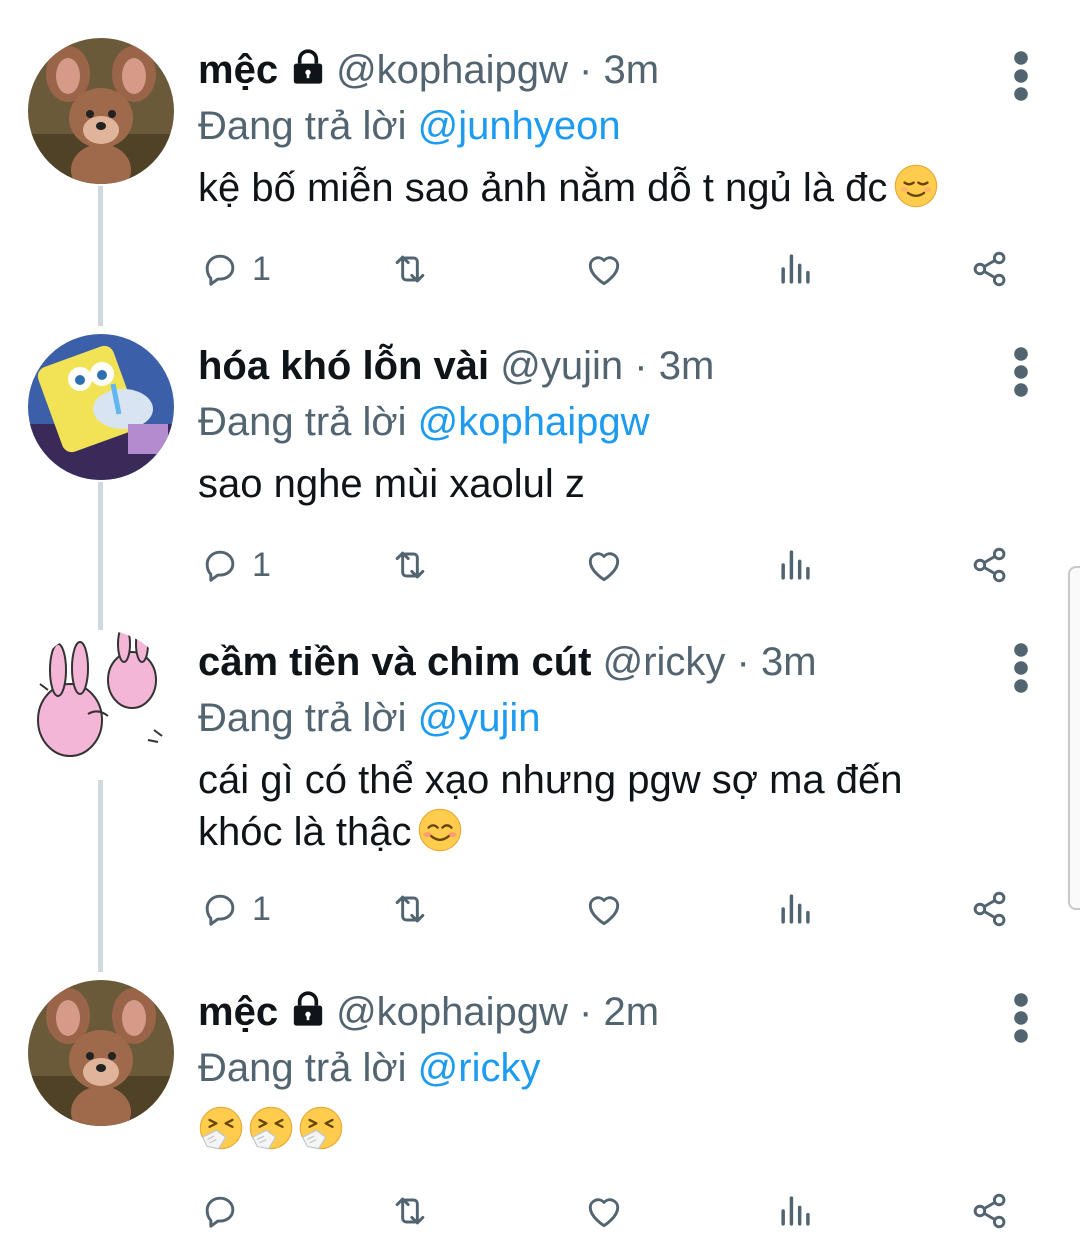  I want to click on action-bar, so click(613, 1211).